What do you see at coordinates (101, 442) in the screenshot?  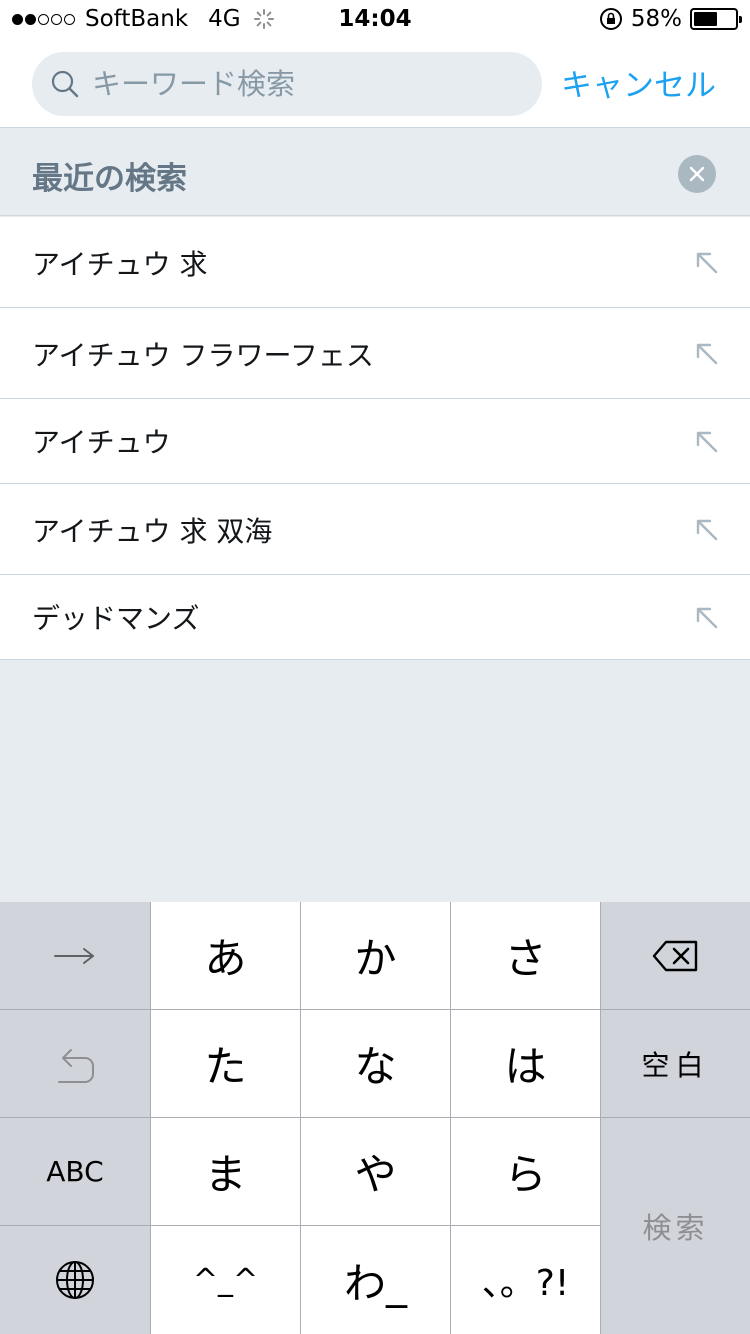 I see `recent-search-label: アイチュウ` at bounding box center [101, 442].